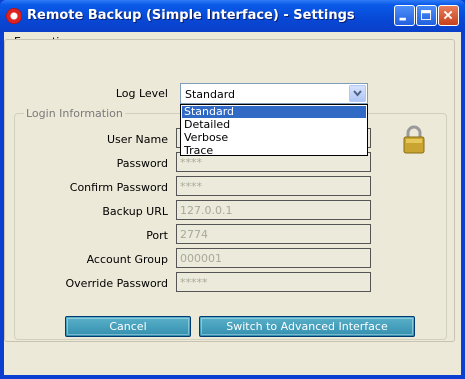 Image resolution: width=465 pixels, height=379 pixels. What do you see at coordinates (210, 94) in the screenshot?
I see `log-level-value: Standard` at bounding box center [210, 94].